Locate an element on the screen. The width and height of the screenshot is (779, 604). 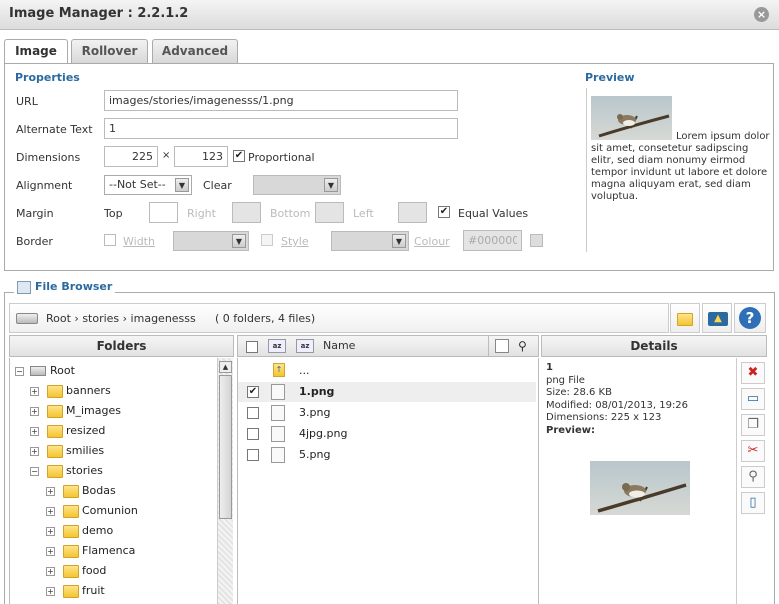
copy-icon: ❐ is located at coordinates (753, 424).